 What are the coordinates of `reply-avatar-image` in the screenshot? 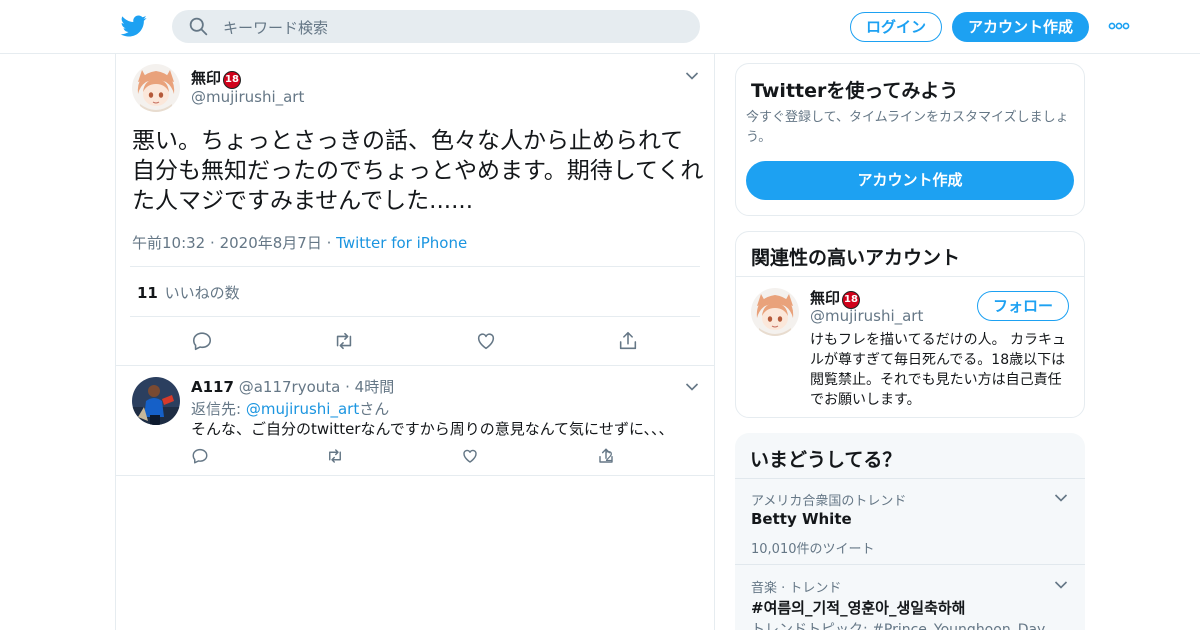 It's located at (156, 401).